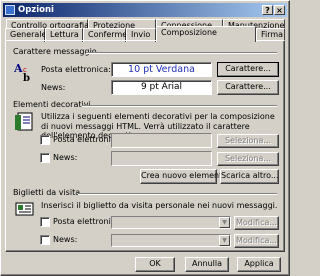 The height and width of the screenshot is (276, 320). I want to click on title-bar: Opzioni ? ×, so click(145, 10).